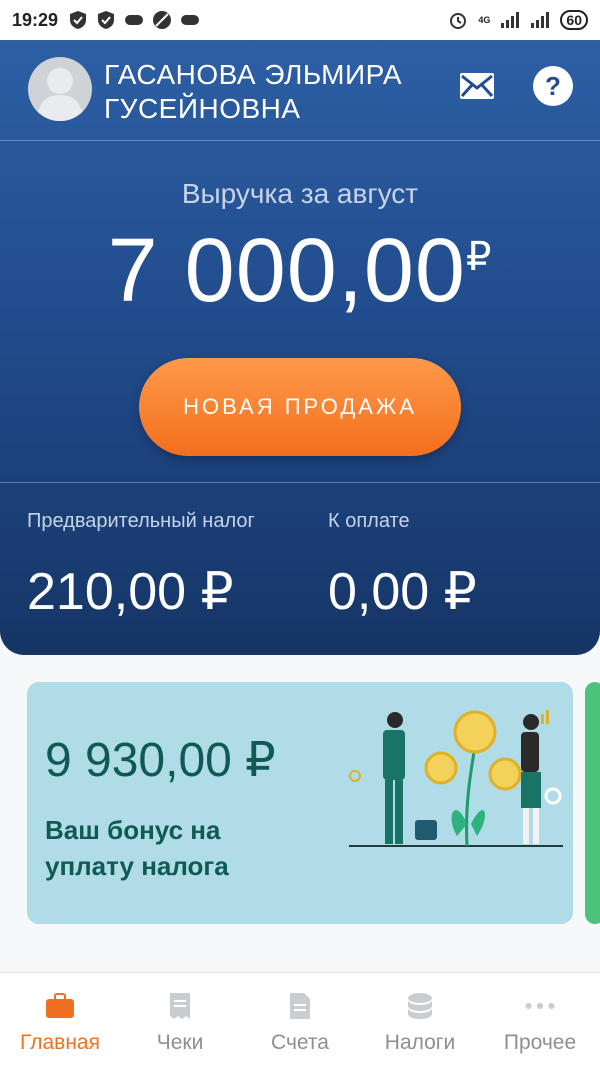 Image resolution: width=600 pixels, height=1066 pixels. I want to click on battery-indicator: 60, so click(574, 20).